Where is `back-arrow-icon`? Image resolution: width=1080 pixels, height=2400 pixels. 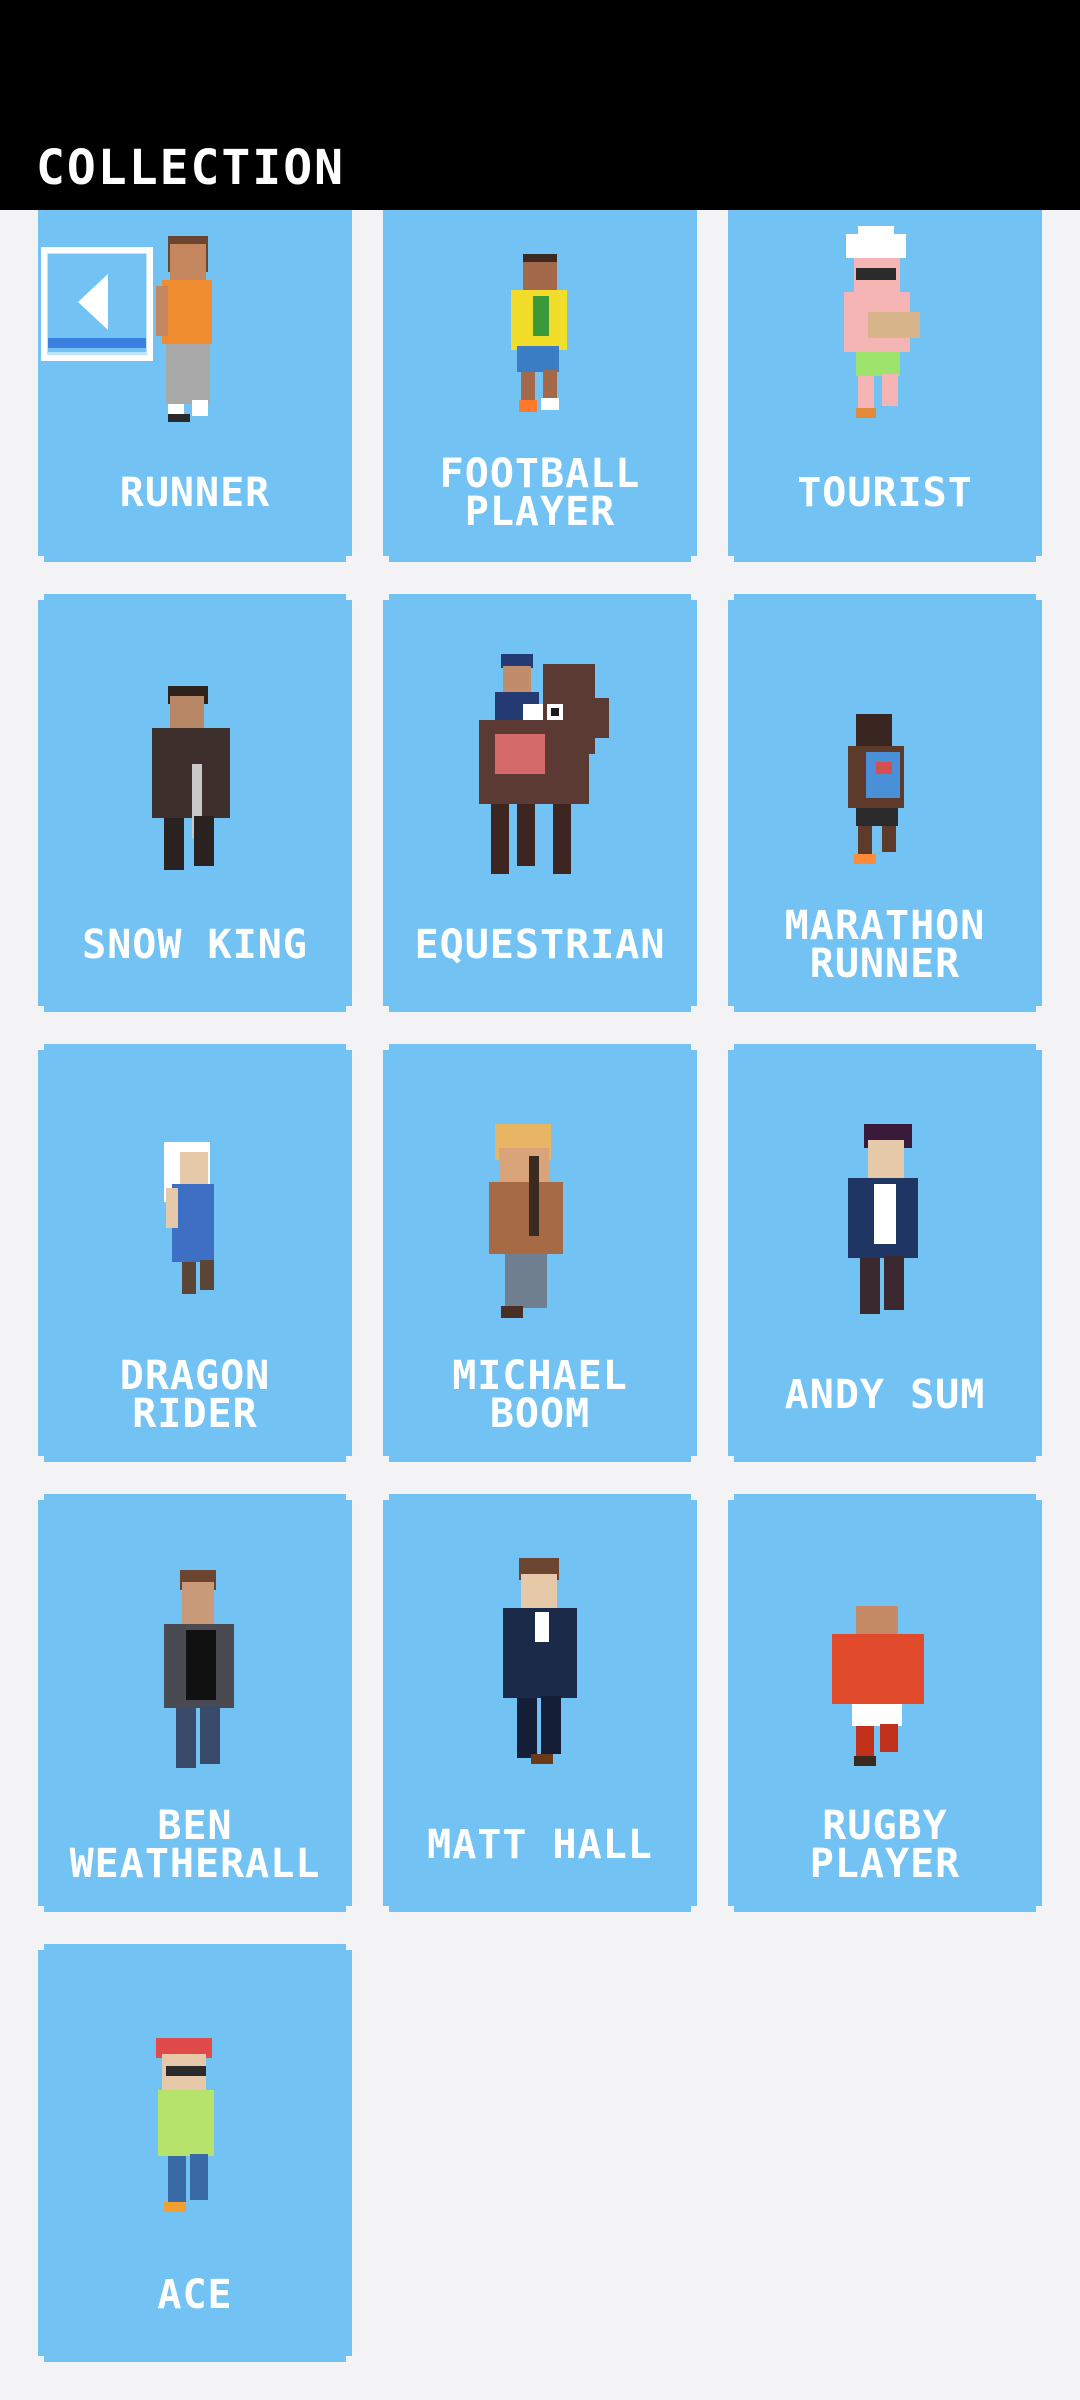
back-arrow-icon is located at coordinates (97, 304).